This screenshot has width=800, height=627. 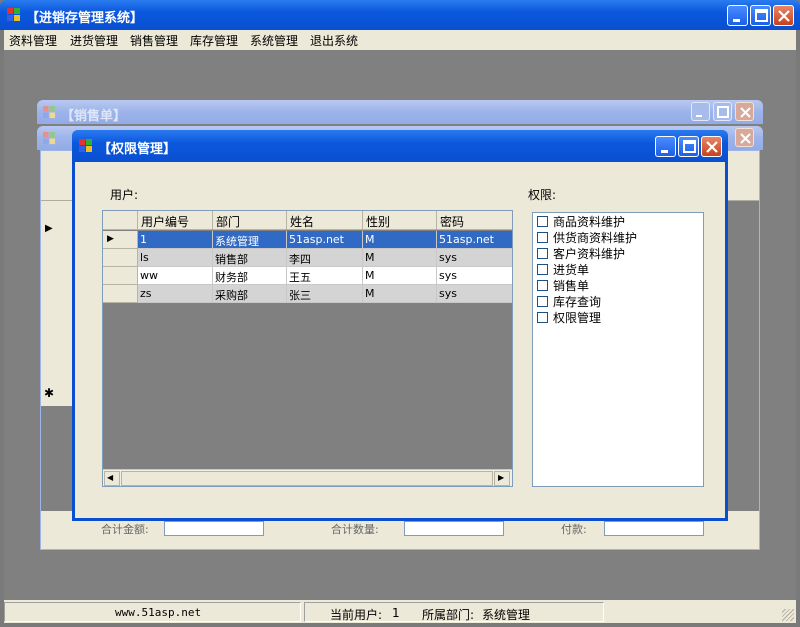 What do you see at coordinates (120, 240) in the screenshot?
I see `row-header: ▶` at bounding box center [120, 240].